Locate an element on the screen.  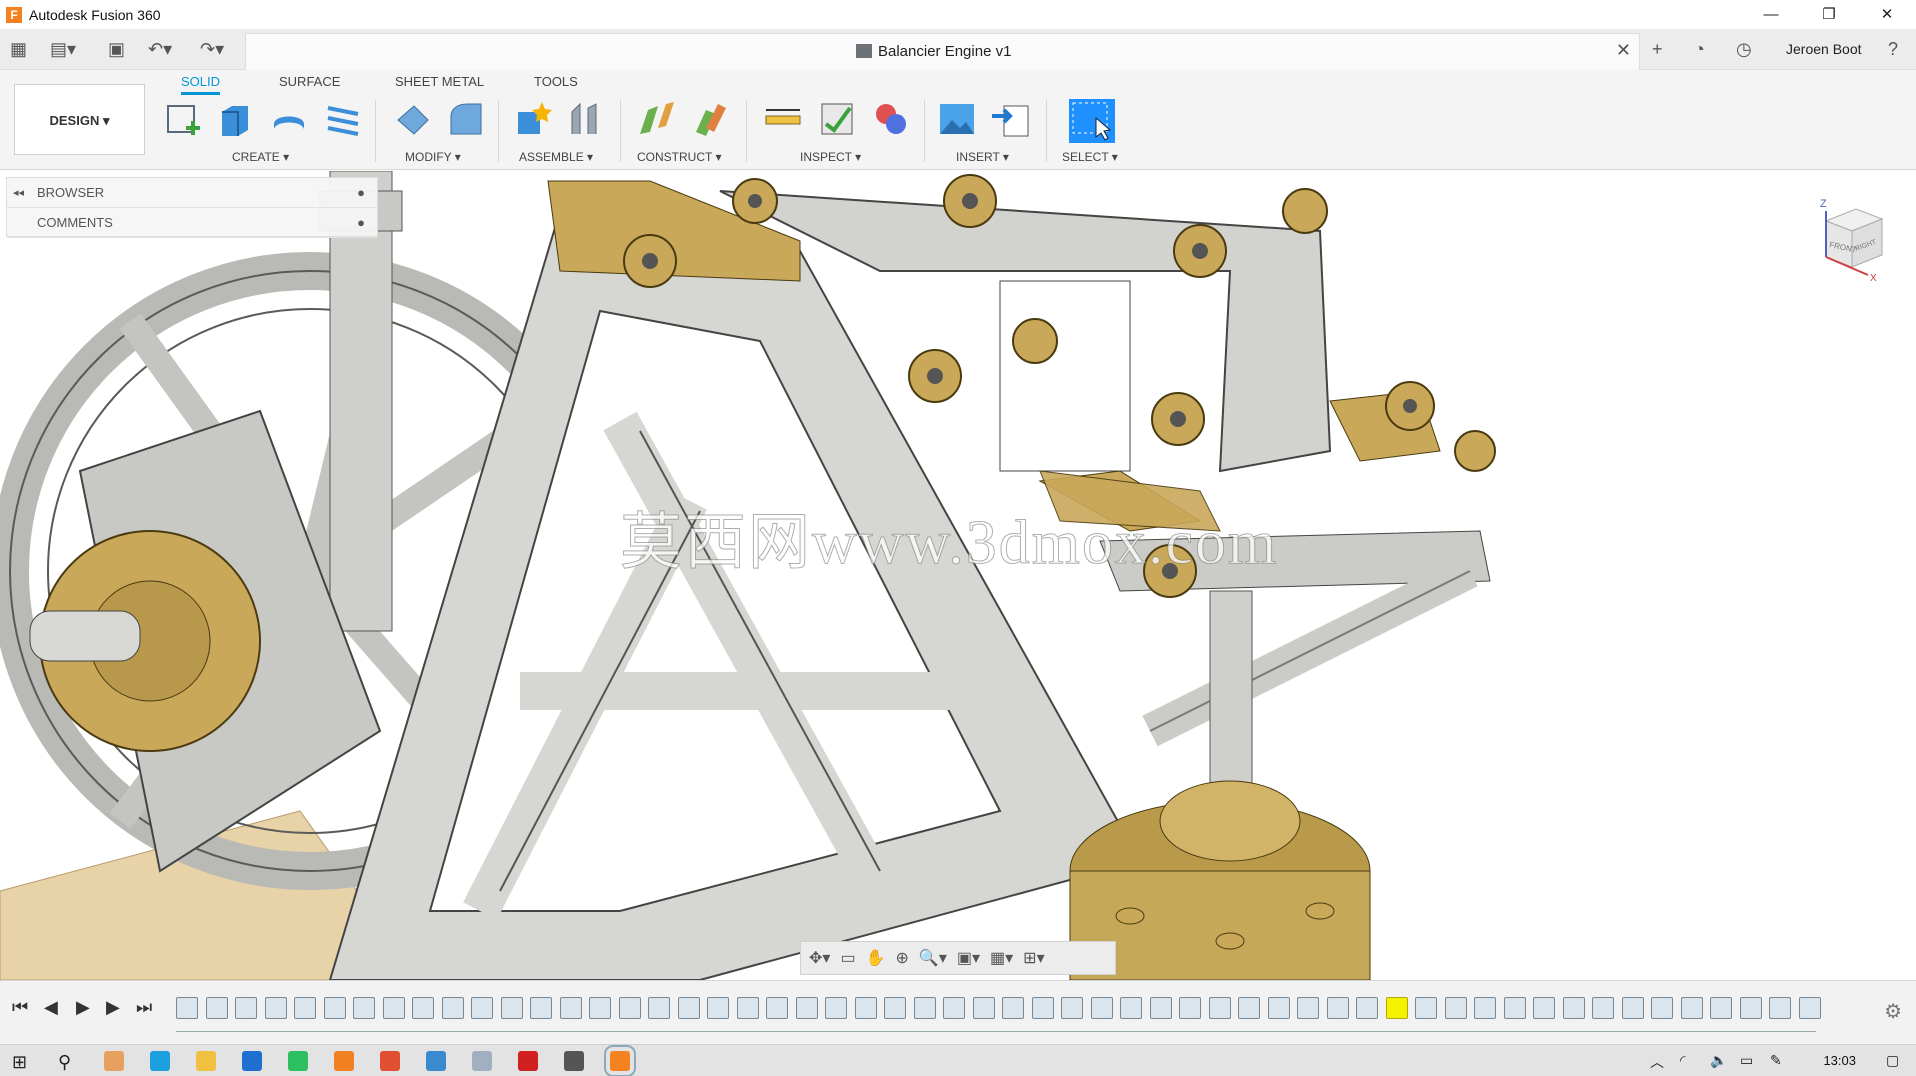
data-panel-grid-icon: ▦ is located at coordinates (18, 49).